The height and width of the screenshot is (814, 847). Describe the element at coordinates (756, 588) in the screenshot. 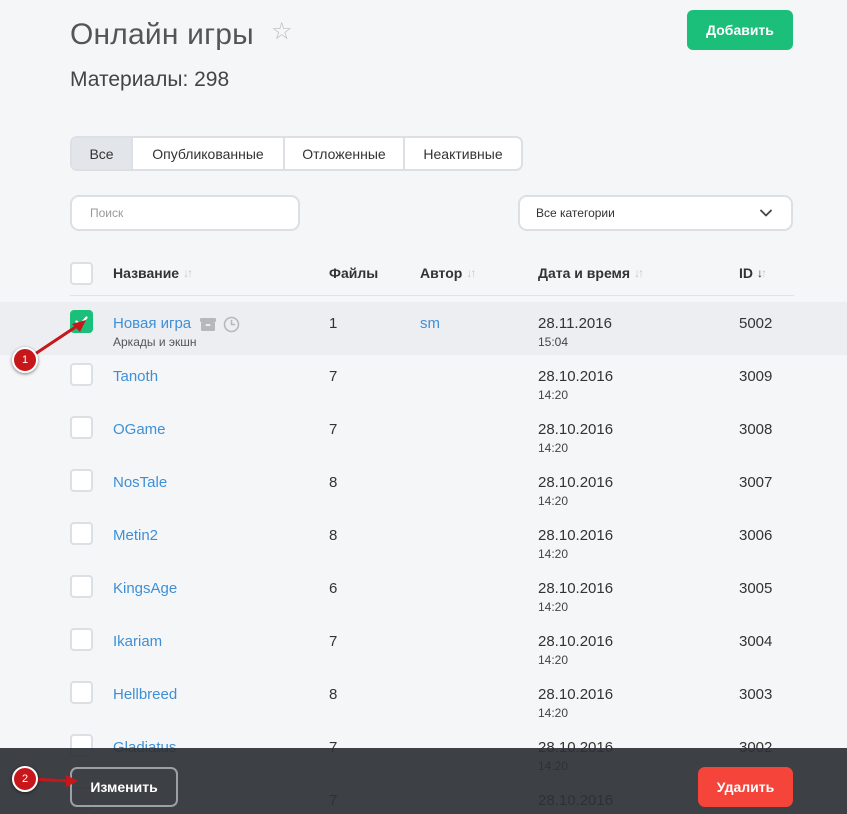

I see `row-id: 3005` at that location.